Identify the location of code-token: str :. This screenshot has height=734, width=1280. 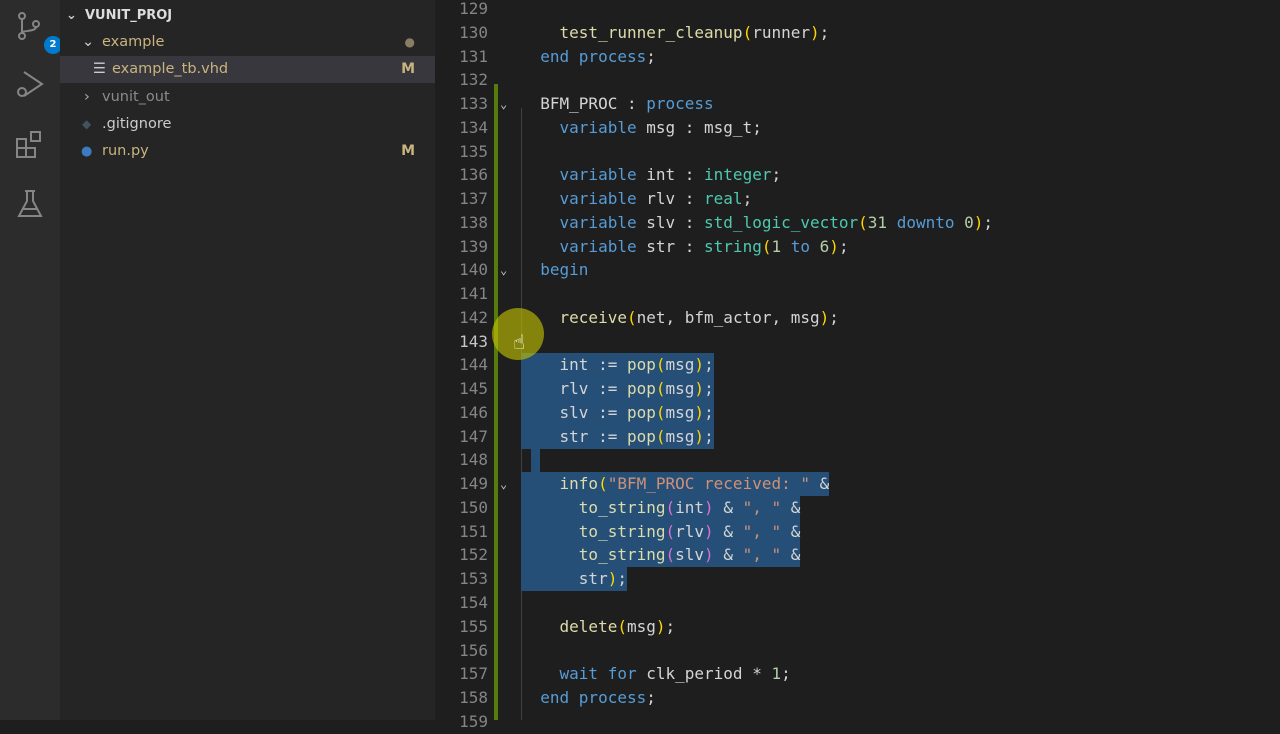
(670, 246).